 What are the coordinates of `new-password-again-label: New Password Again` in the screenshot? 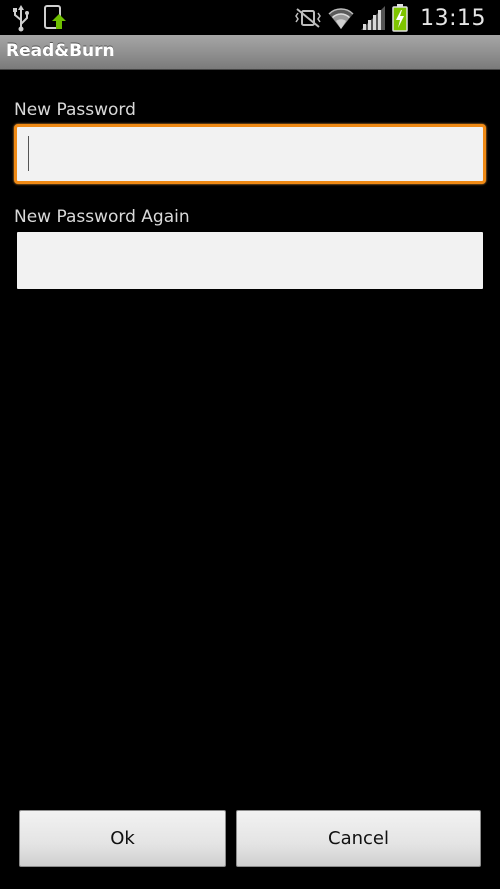 It's located at (102, 217).